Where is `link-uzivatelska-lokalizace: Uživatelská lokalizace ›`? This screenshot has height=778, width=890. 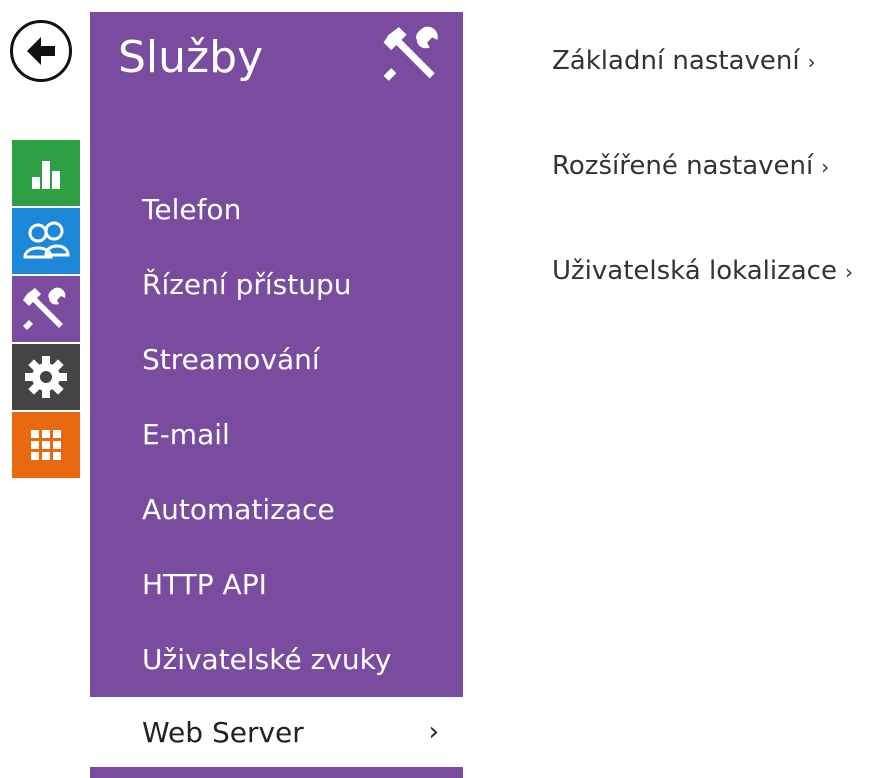
link-uzivatelska-lokalizace: Uživatelská lokalizace › is located at coordinates (702, 276).